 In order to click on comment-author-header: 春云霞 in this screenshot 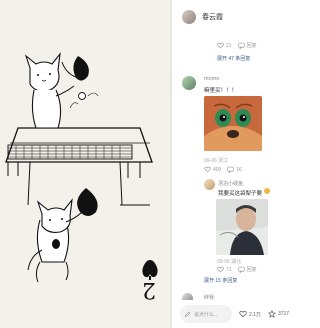, I will do `click(202, 17)`.